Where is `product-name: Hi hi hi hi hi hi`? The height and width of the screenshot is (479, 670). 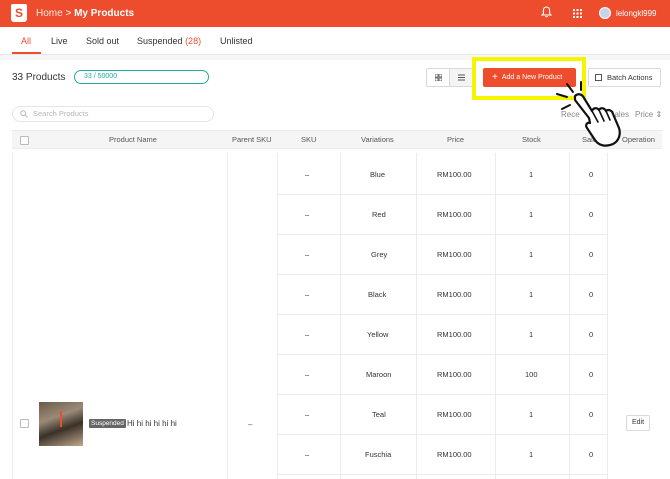
product-name: Hi hi hi hi hi hi is located at coordinates (152, 423).